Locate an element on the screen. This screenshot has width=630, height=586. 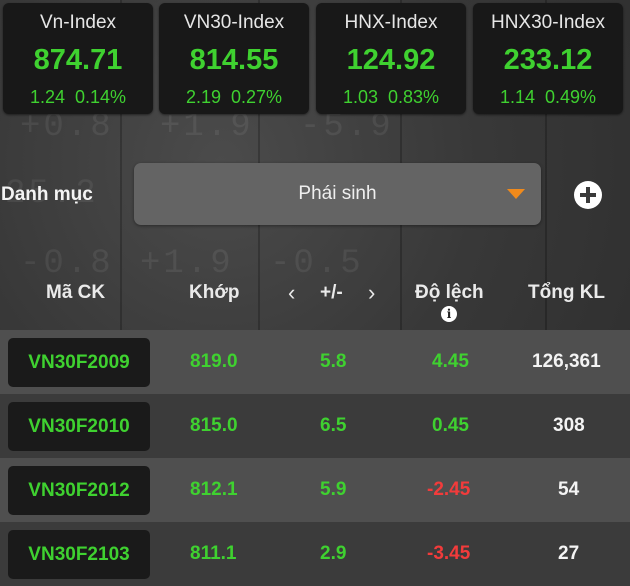
total-volume: 126,361 is located at coordinates (566, 361).